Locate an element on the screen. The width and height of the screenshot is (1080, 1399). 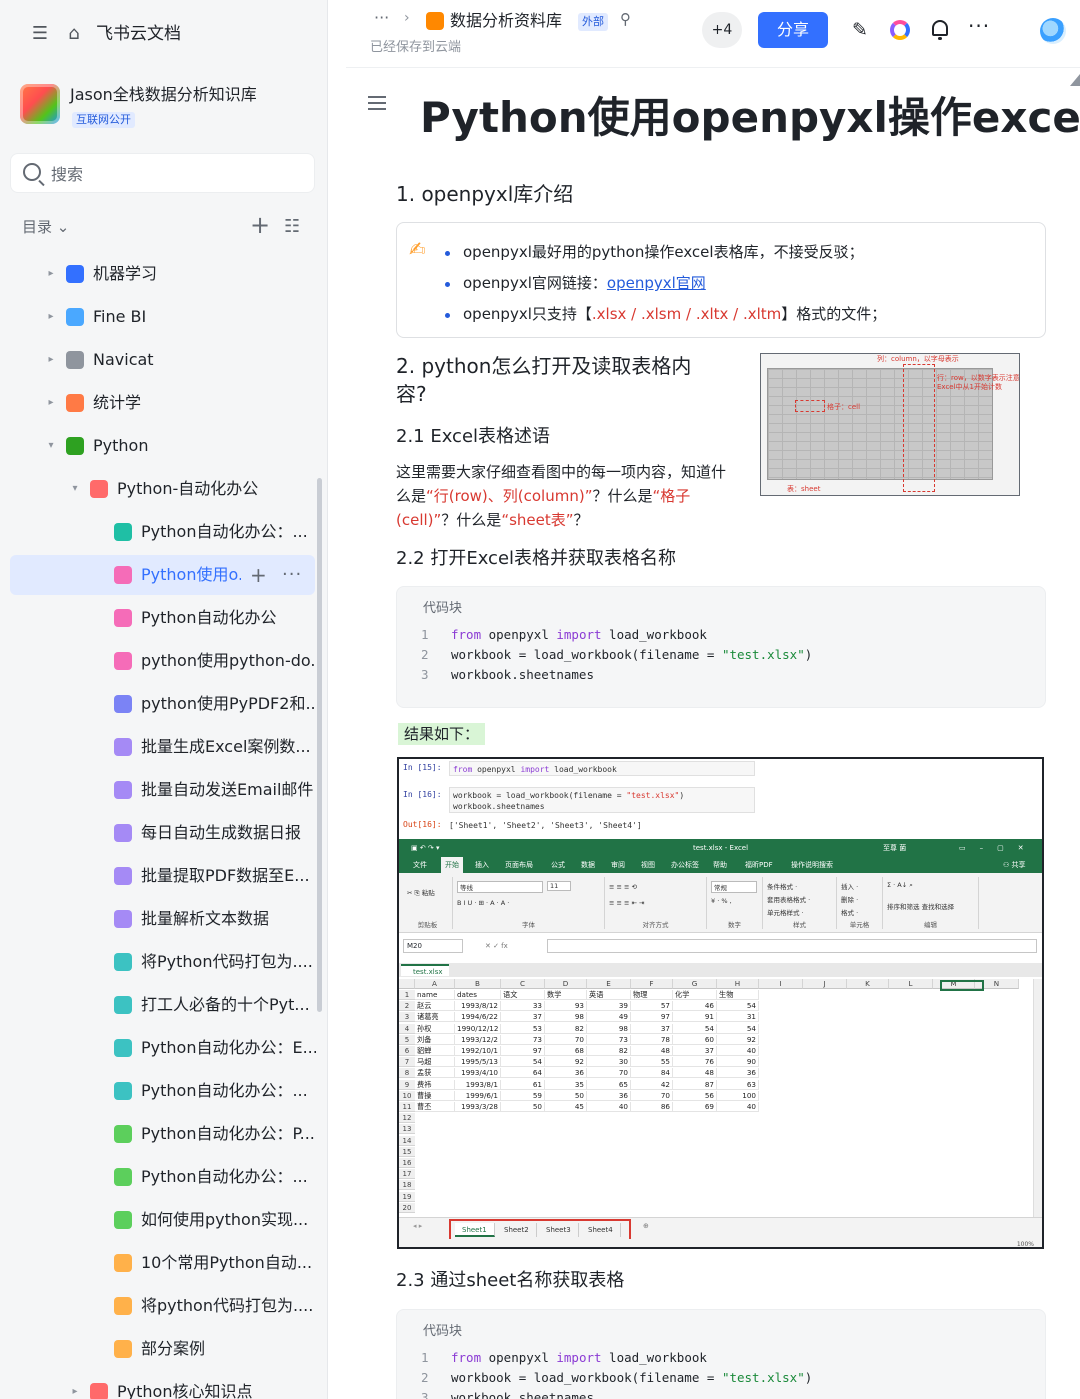
sidebar-item: ▸ Fine BI is located at coordinates (158, 317).